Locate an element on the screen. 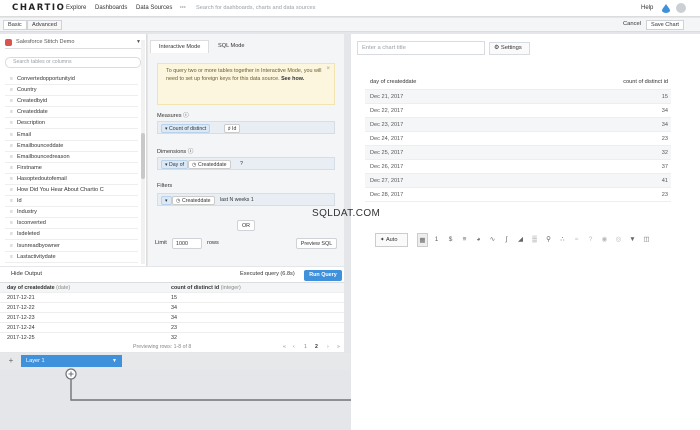  column-header: day of createddate (date) is located at coordinates (38, 288).